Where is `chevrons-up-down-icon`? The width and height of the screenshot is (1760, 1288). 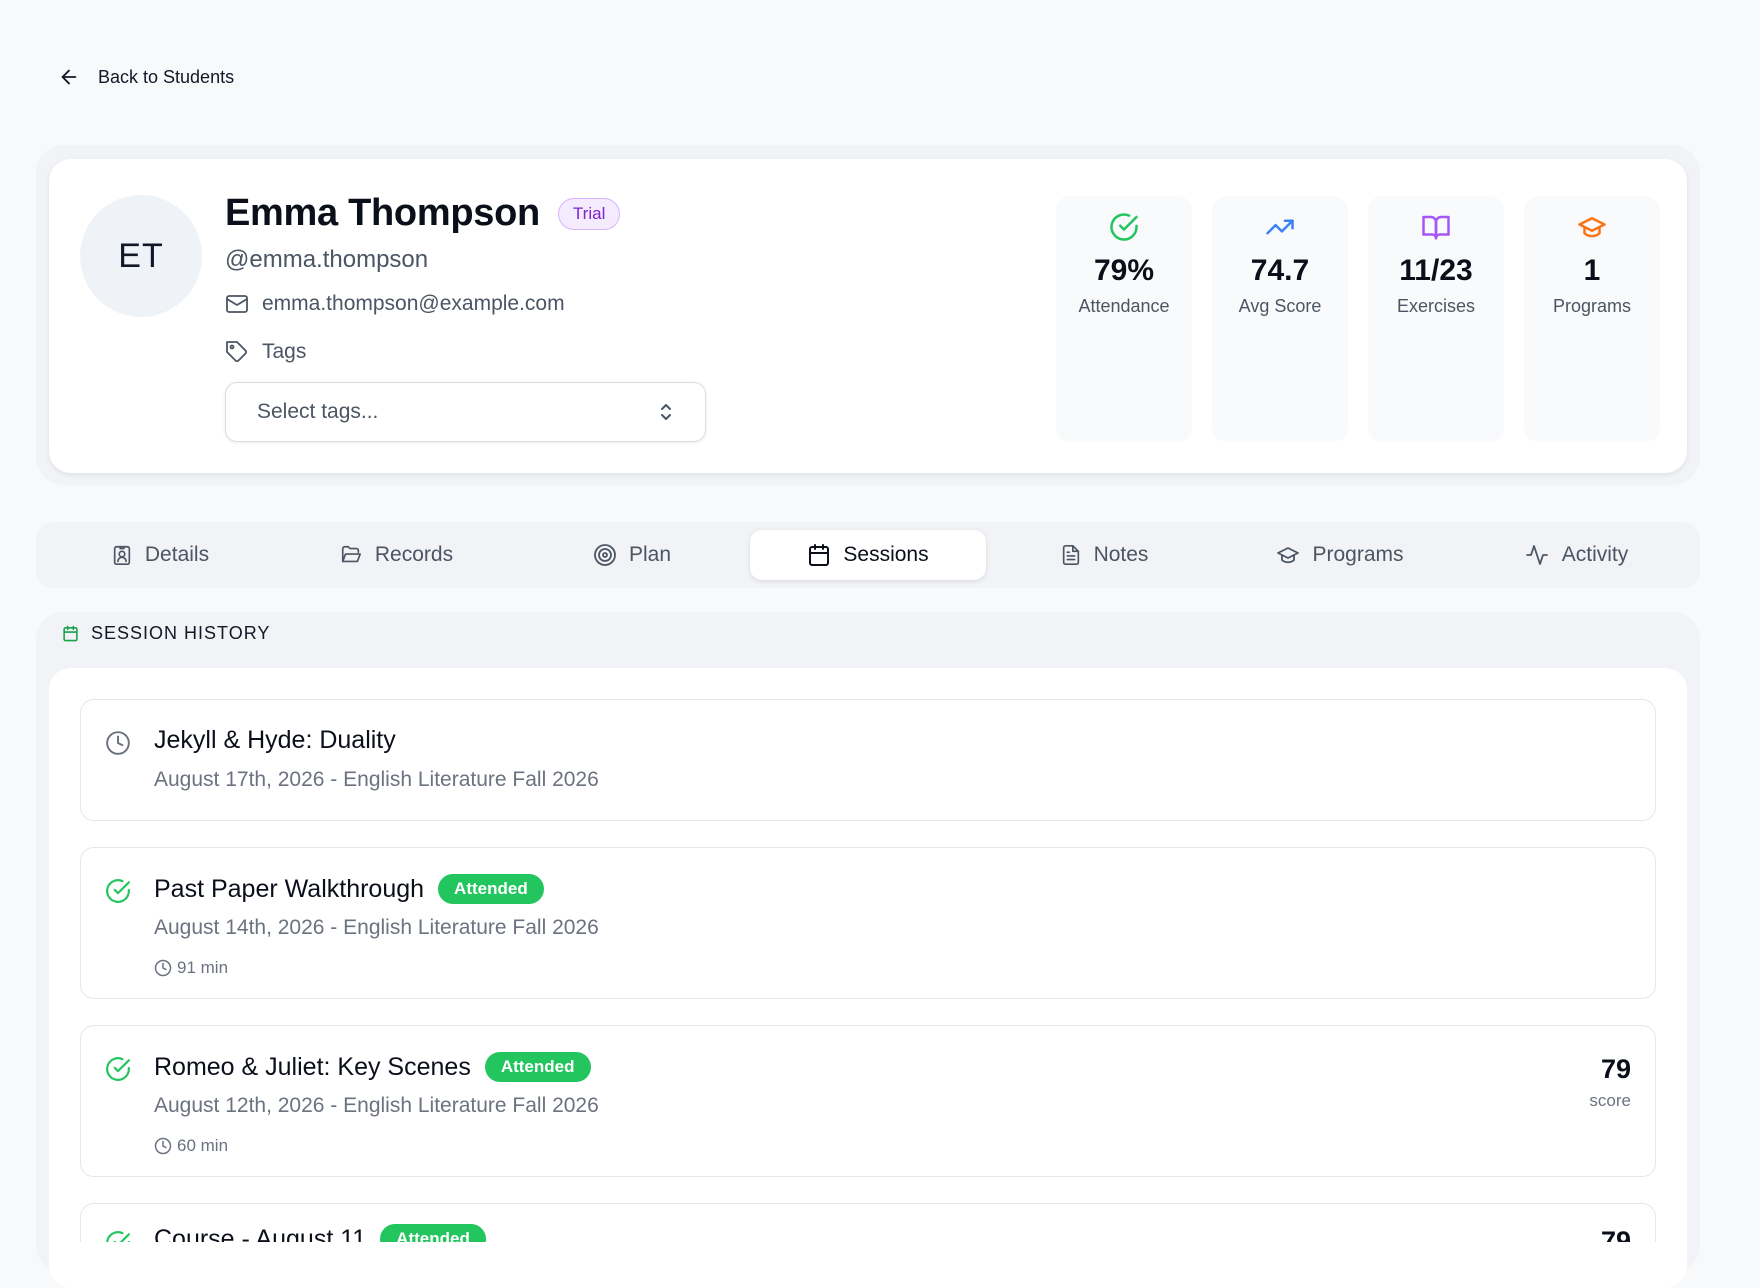
chevrons-up-down-icon is located at coordinates (666, 412).